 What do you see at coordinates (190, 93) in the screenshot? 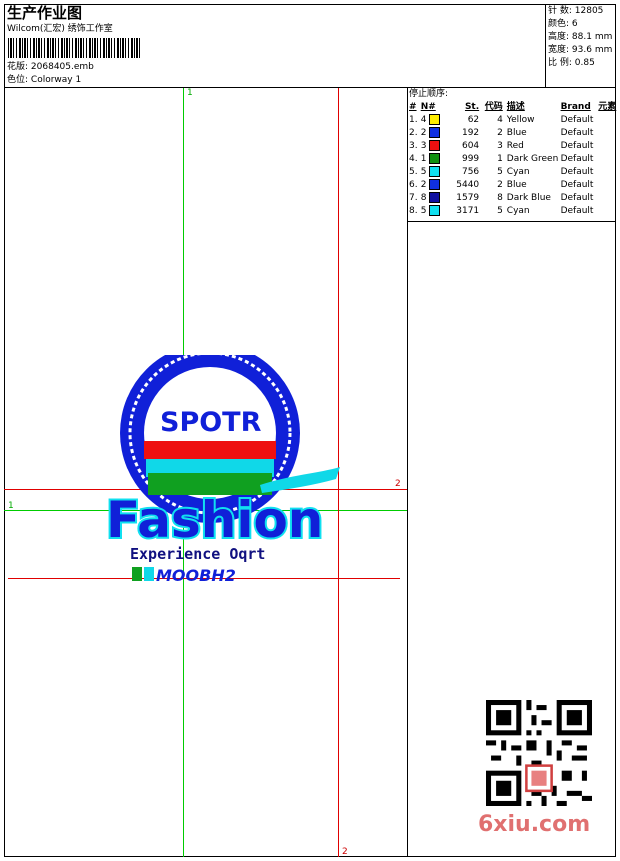
I see `guide-label-green-top: 1` at bounding box center [190, 93].